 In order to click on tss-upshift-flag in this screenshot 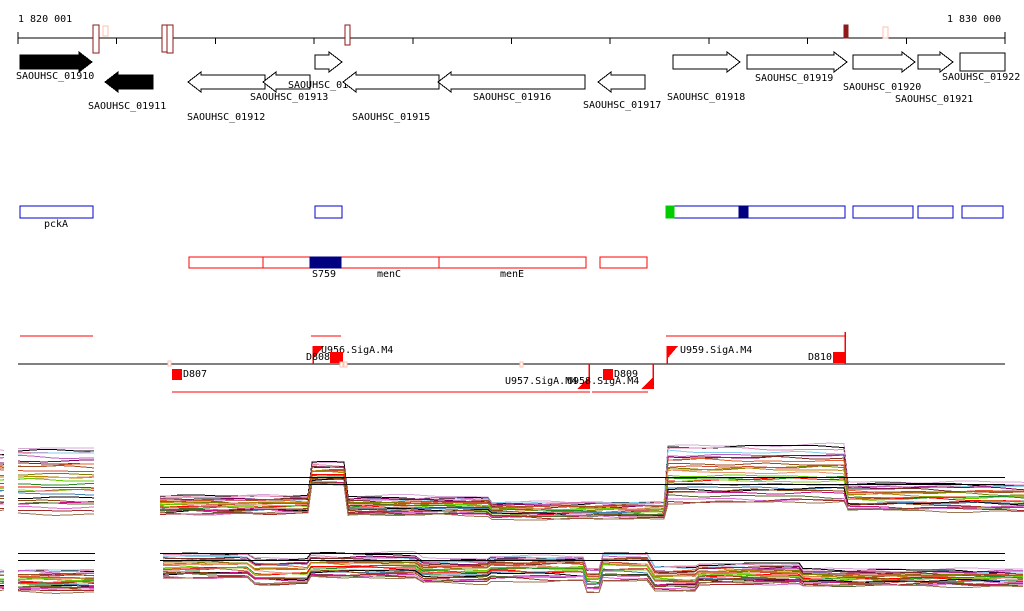, I will do `click(672, 352)`.